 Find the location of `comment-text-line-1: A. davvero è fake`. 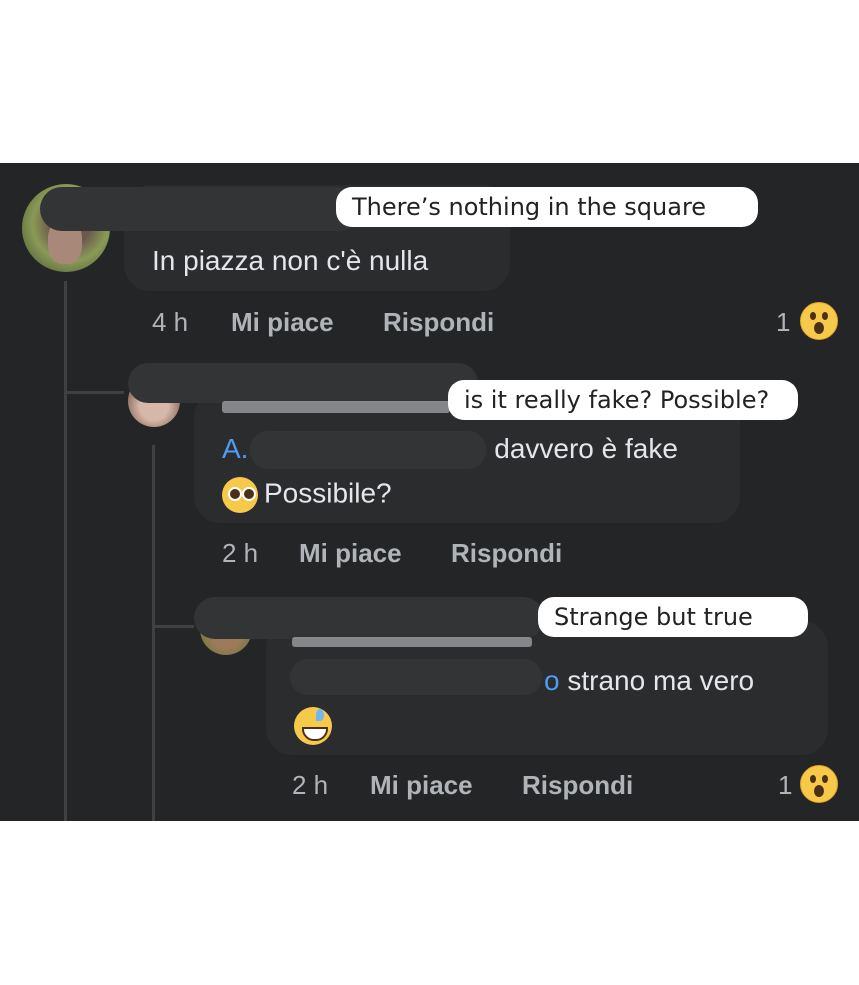

comment-text-line-1: A. davvero è fake is located at coordinates (450, 450).